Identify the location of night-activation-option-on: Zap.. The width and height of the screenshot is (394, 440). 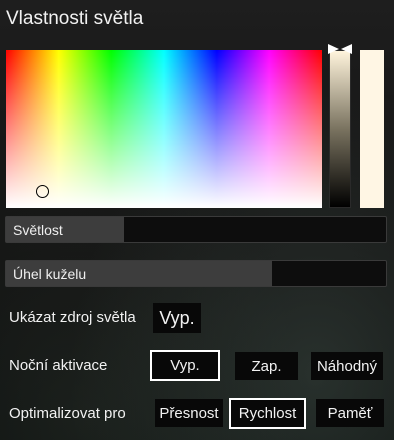
(266, 366).